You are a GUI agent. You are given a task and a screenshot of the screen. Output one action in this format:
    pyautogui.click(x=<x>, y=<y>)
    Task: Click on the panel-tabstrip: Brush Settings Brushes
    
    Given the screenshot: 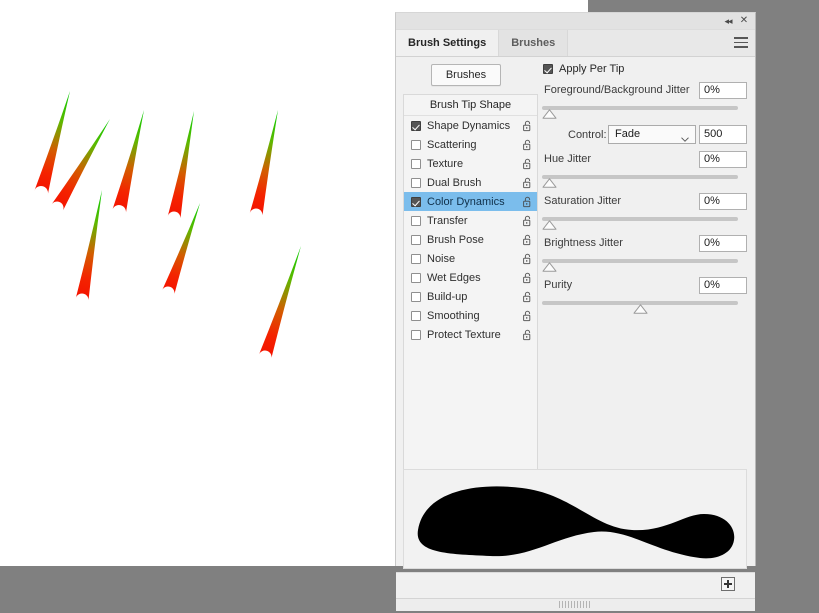 What is the action you would take?
    pyautogui.click(x=575, y=43)
    